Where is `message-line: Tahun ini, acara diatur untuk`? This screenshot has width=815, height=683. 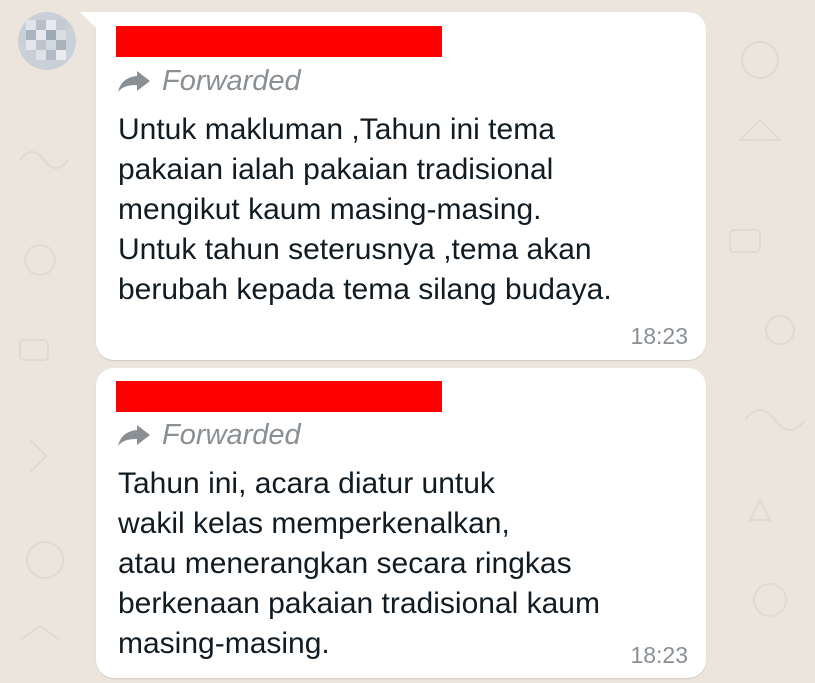 message-line: Tahun ini, acara diatur untuk is located at coordinates (306, 483).